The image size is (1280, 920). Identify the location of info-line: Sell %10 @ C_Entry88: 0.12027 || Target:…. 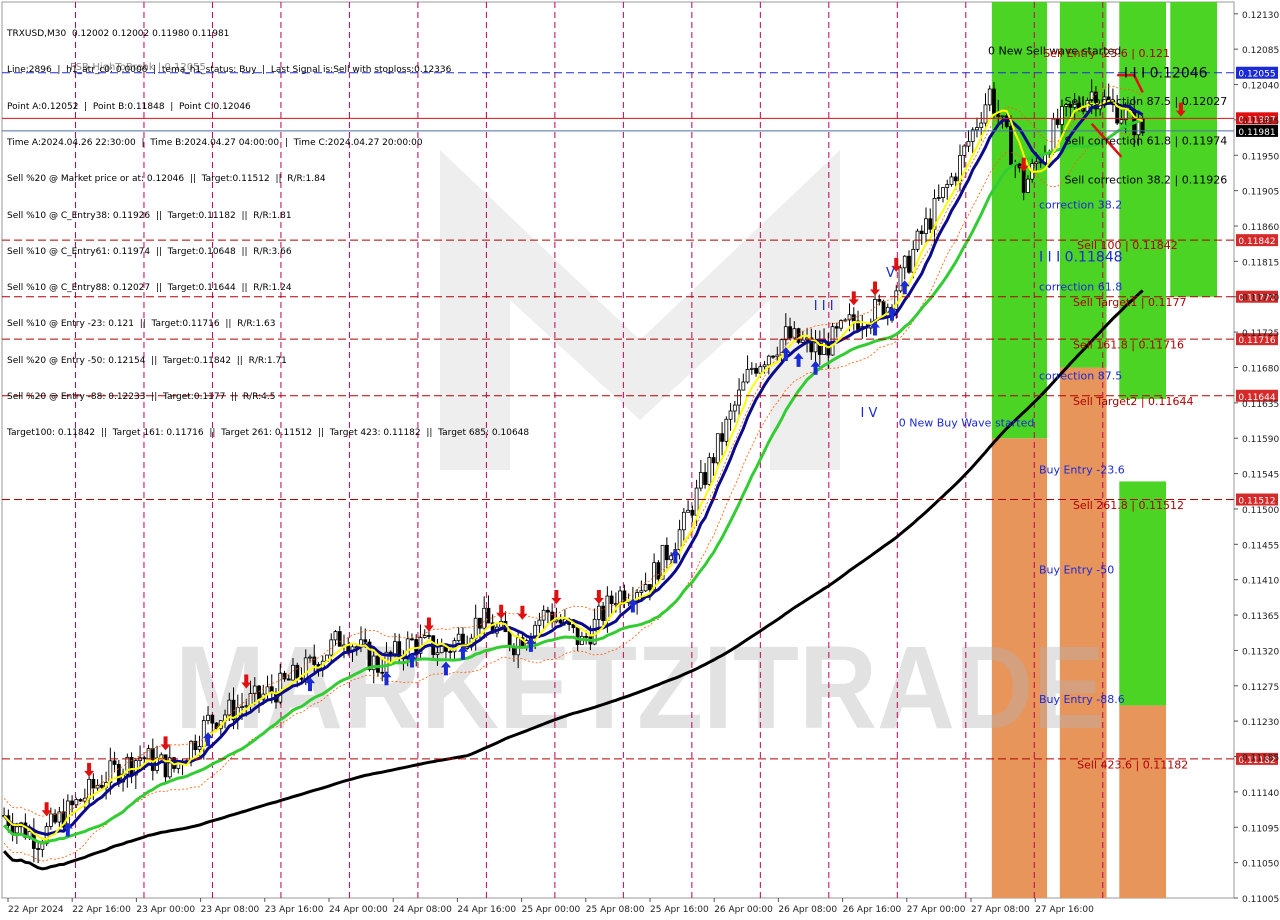
(149, 288).